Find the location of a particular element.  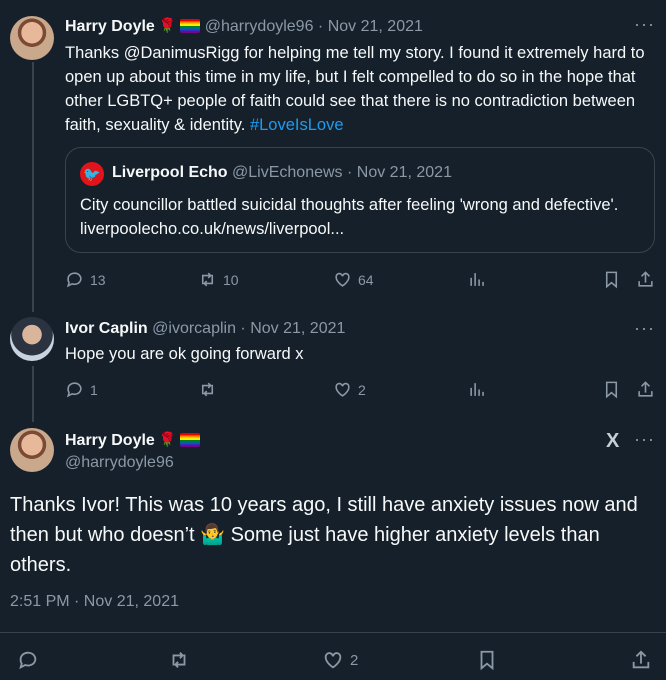

reply-count: 1 is located at coordinates (94, 389).